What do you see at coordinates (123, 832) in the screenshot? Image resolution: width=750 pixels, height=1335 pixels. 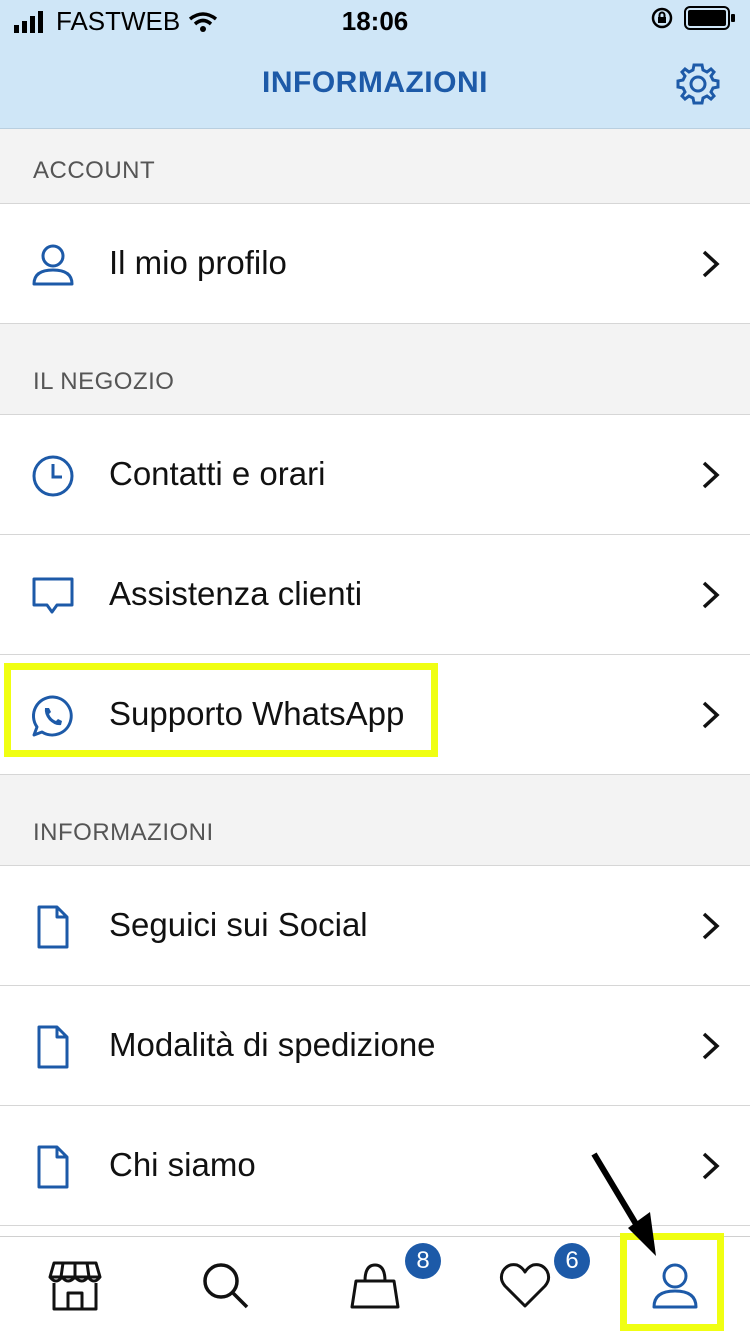 I see `section-title: INFORMAZIONI` at bounding box center [123, 832].